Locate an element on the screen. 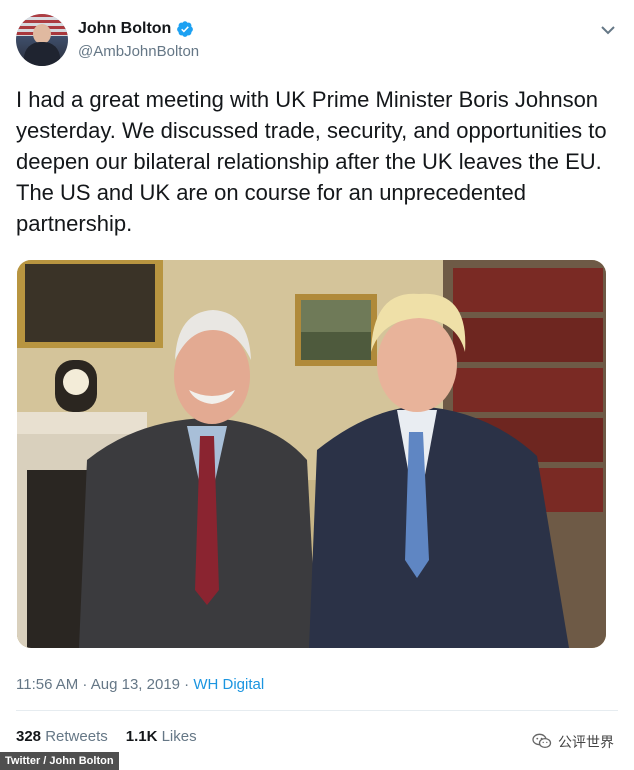 This screenshot has width=634, height=770. avatar-suit is located at coordinates (42, 54).